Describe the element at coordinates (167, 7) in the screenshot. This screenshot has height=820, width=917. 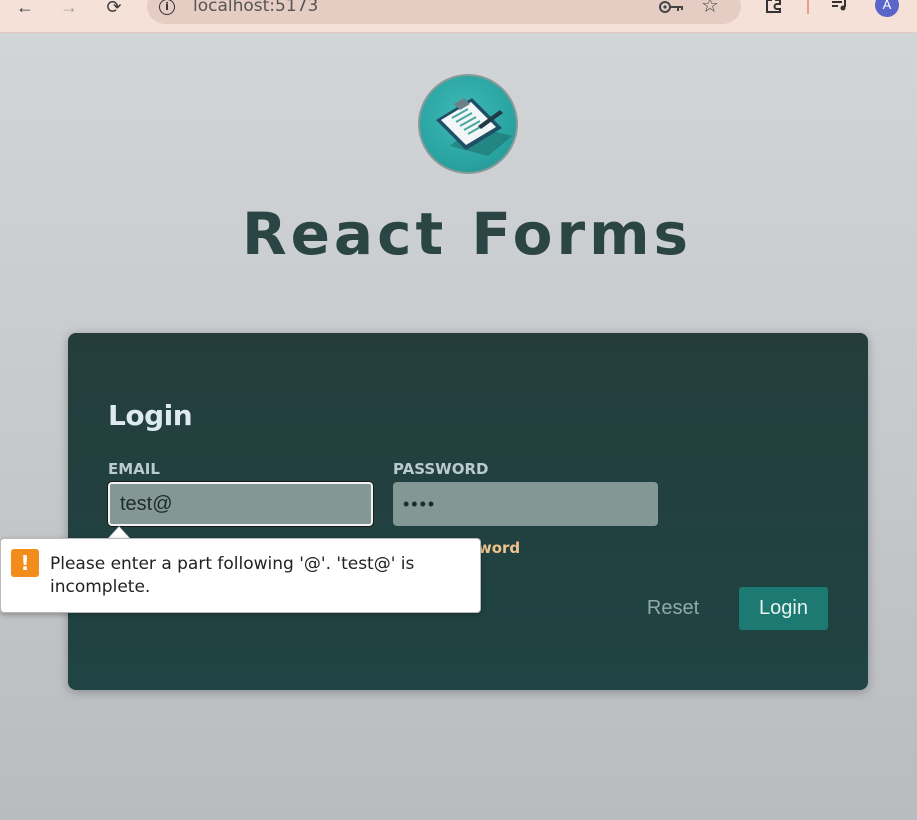
I see `info-icon: i` at that location.